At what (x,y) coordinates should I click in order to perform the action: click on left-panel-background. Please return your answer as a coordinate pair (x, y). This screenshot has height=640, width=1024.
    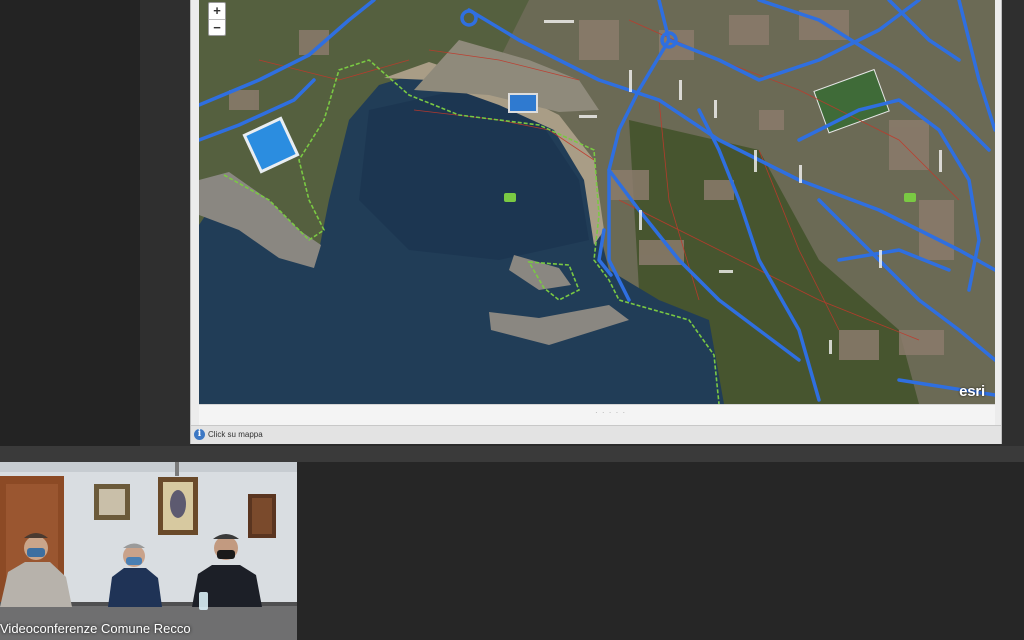
    Looking at the image, I should click on (70, 231).